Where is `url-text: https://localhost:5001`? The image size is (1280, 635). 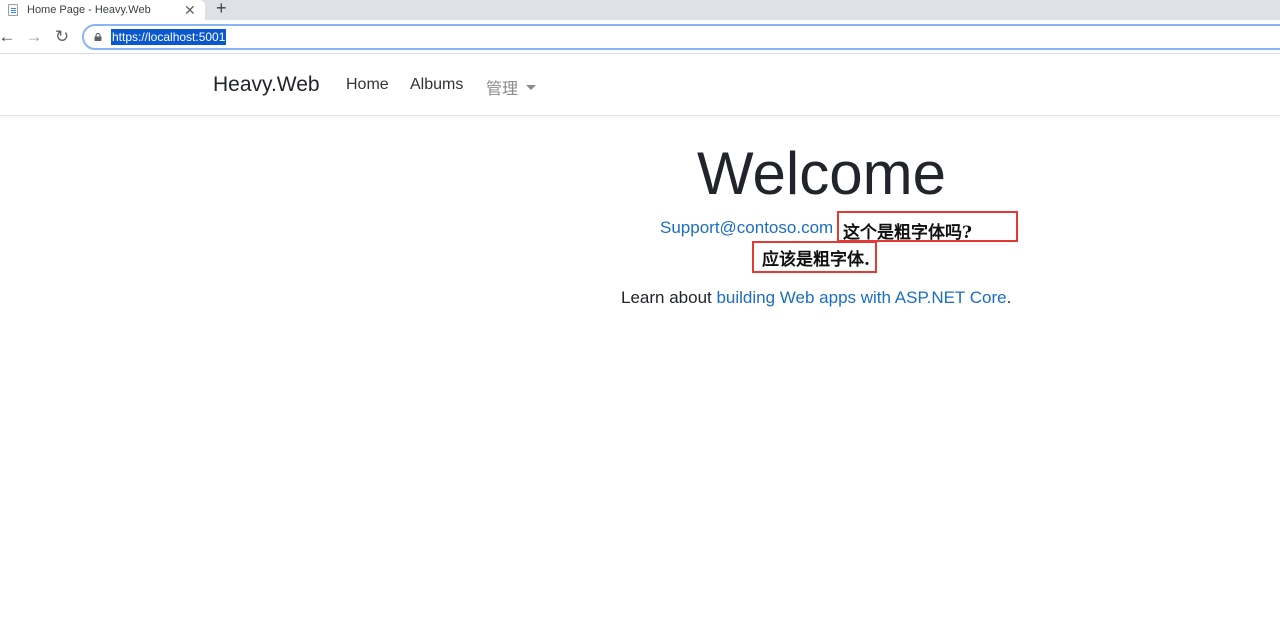
url-text: https://localhost:5001 is located at coordinates (169, 37).